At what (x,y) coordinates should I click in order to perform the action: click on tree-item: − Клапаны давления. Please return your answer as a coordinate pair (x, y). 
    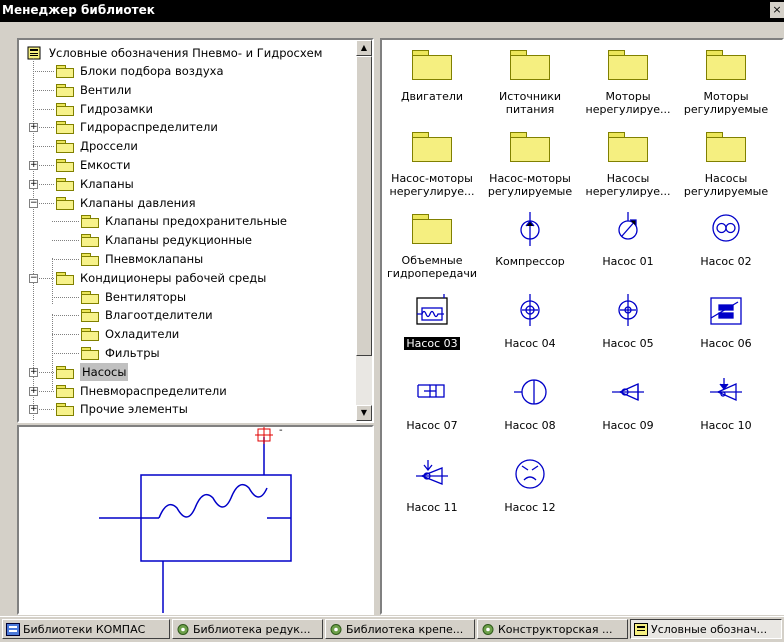
    Looking at the image, I should click on (184, 203).